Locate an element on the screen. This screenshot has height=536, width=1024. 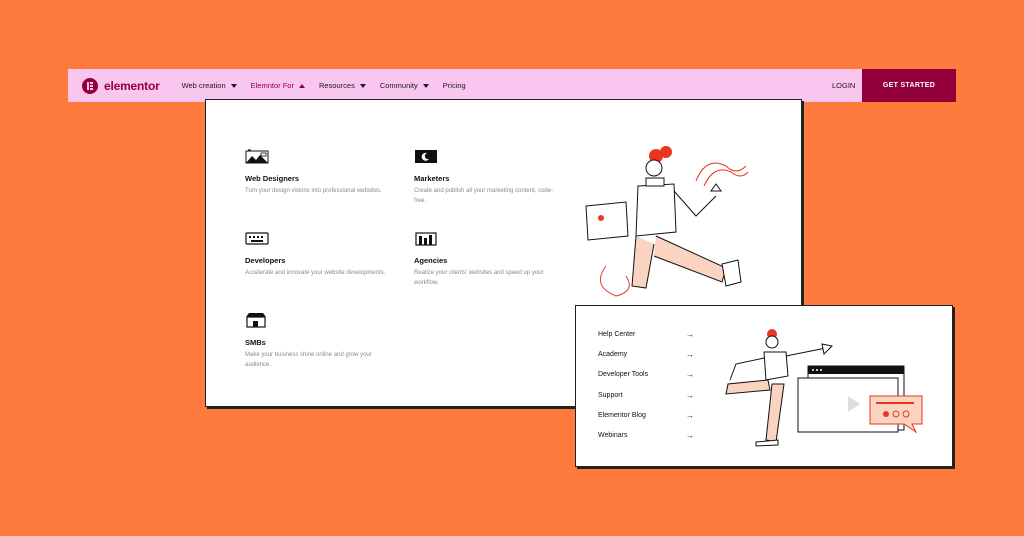
nav-item-pricing: Pricing is located at coordinates (454, 85).